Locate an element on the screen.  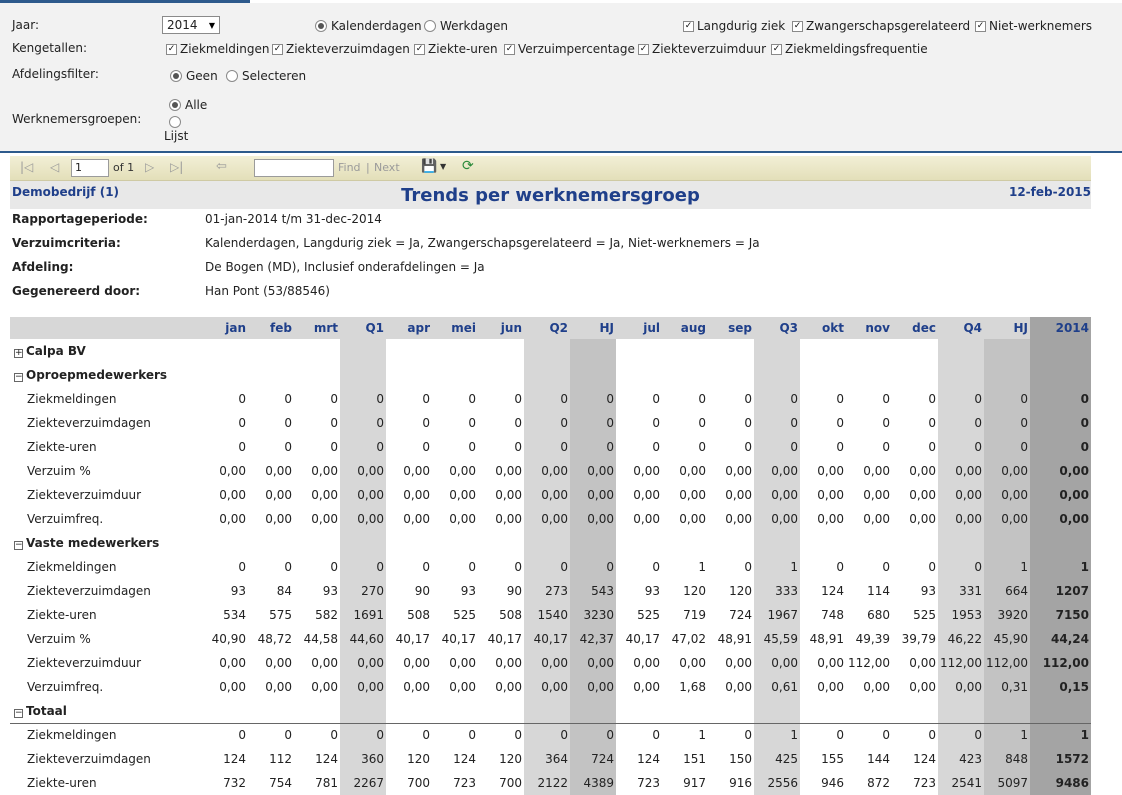
checkbox-ziekte-uren: ✓ Ziekte-uren is located at coordinates (456, 49).